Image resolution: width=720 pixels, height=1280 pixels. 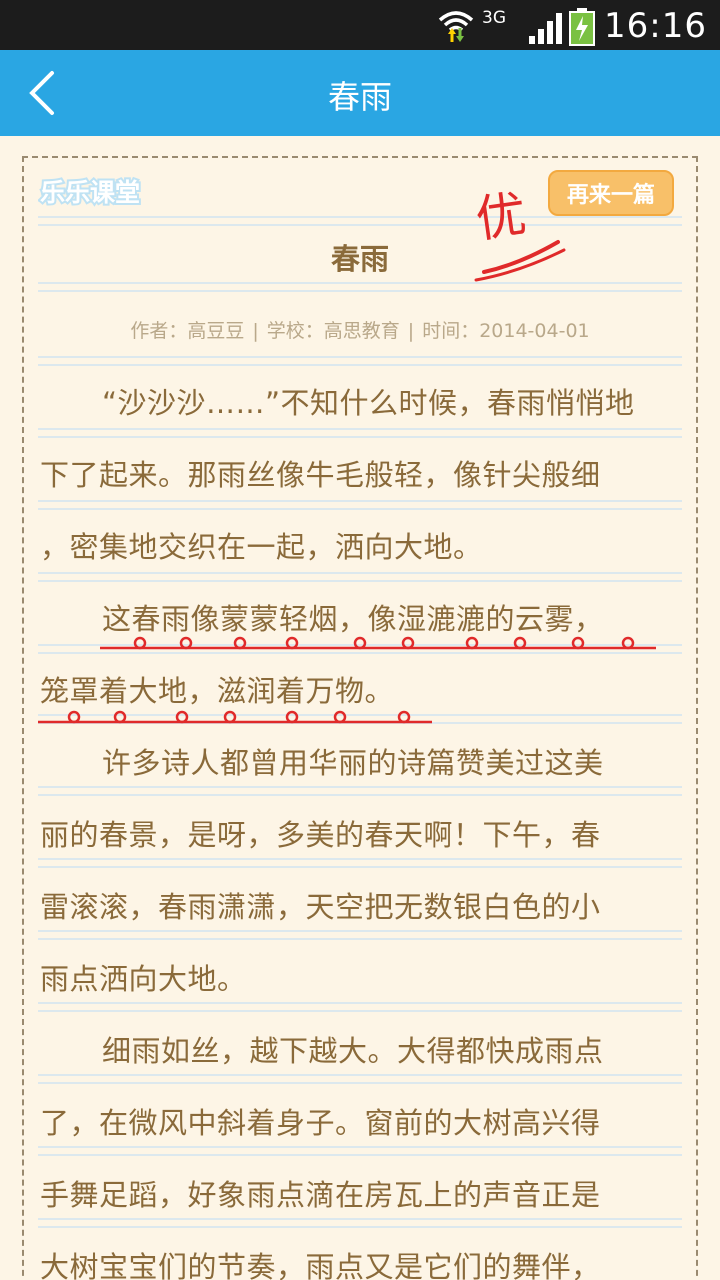 I want to click on essay-title: 春雨, so click(x=359, y=259).